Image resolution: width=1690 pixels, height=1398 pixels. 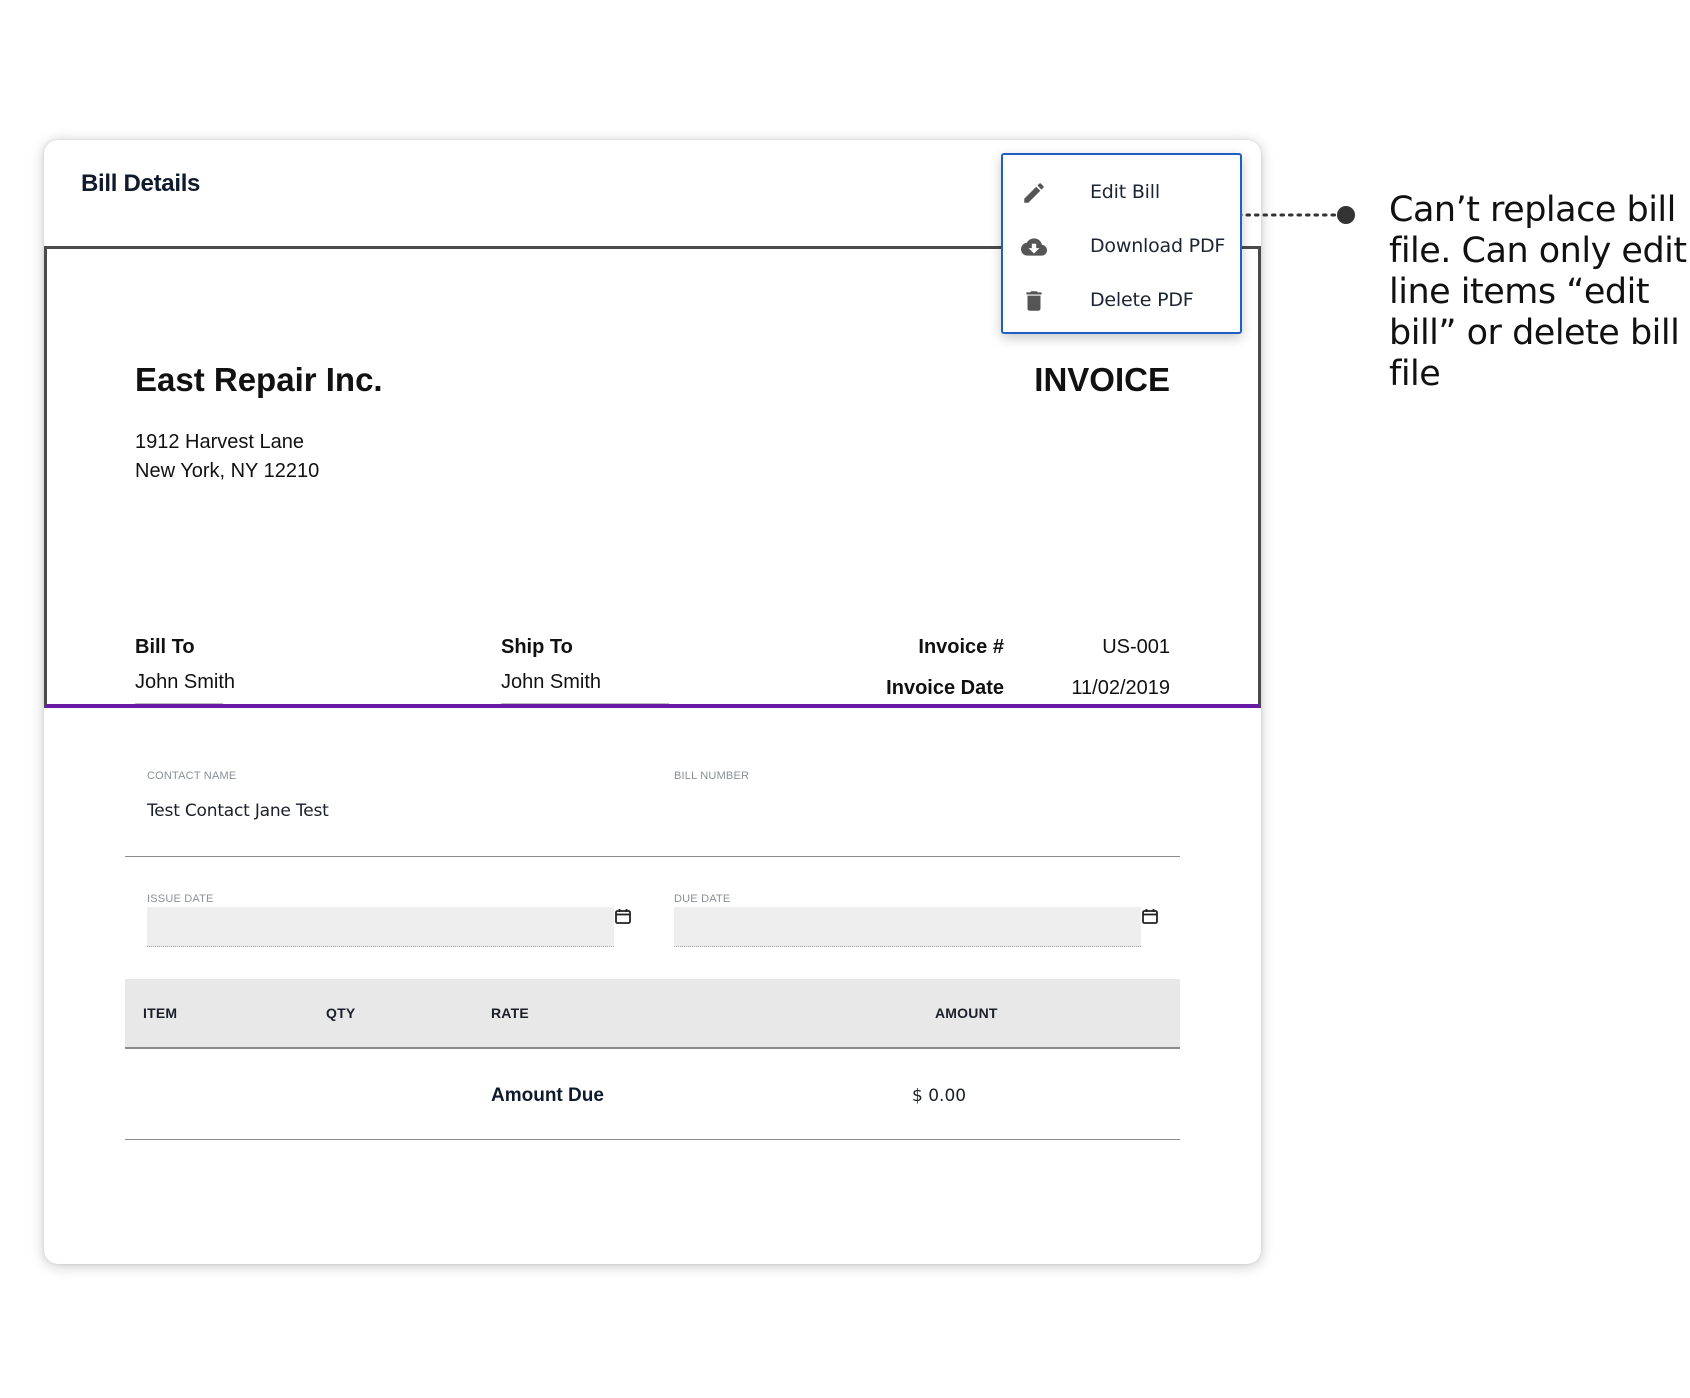 What do you see at coordinates (652, 1139) in the screenshot?
I see `table-bottom-divider` at bounding box center [652, 1139].